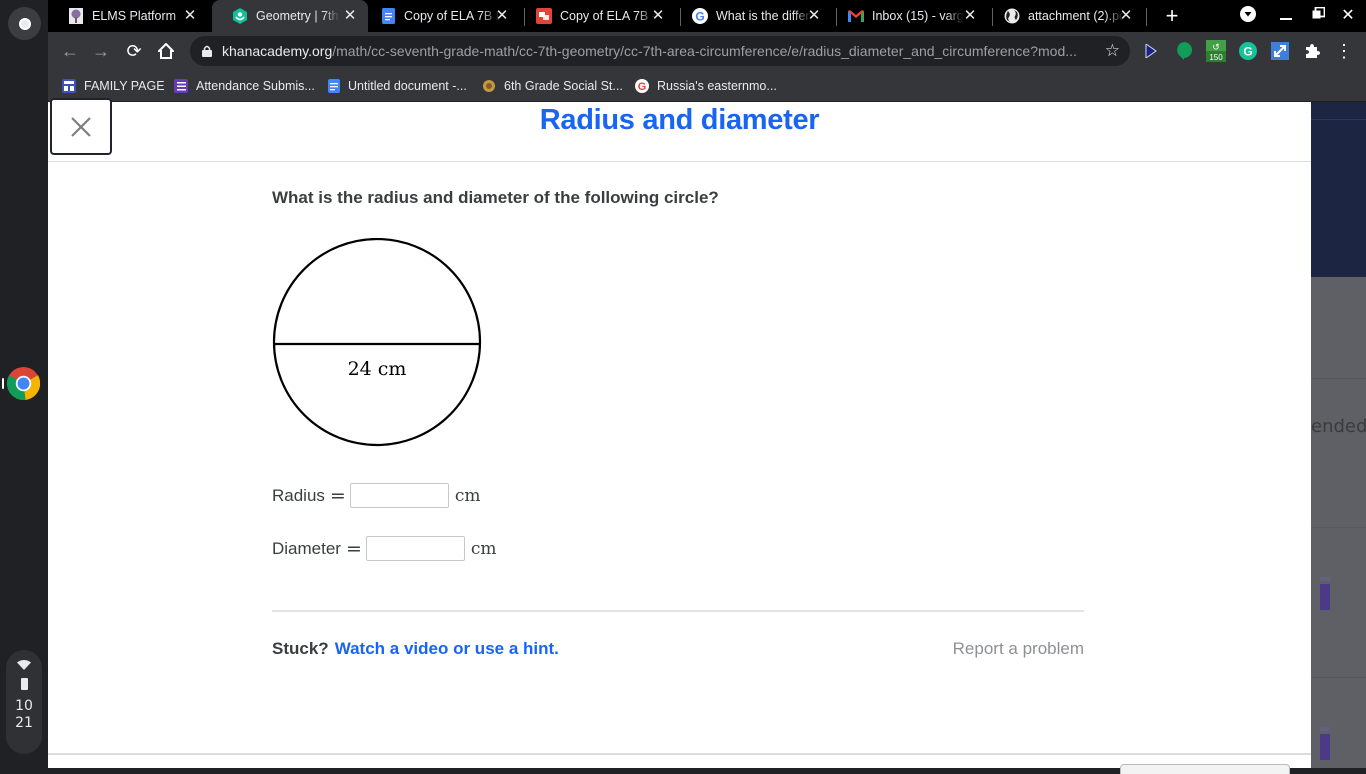  I want to click on tab-title: Copy of ELA 7B - S, so click(608, 16).